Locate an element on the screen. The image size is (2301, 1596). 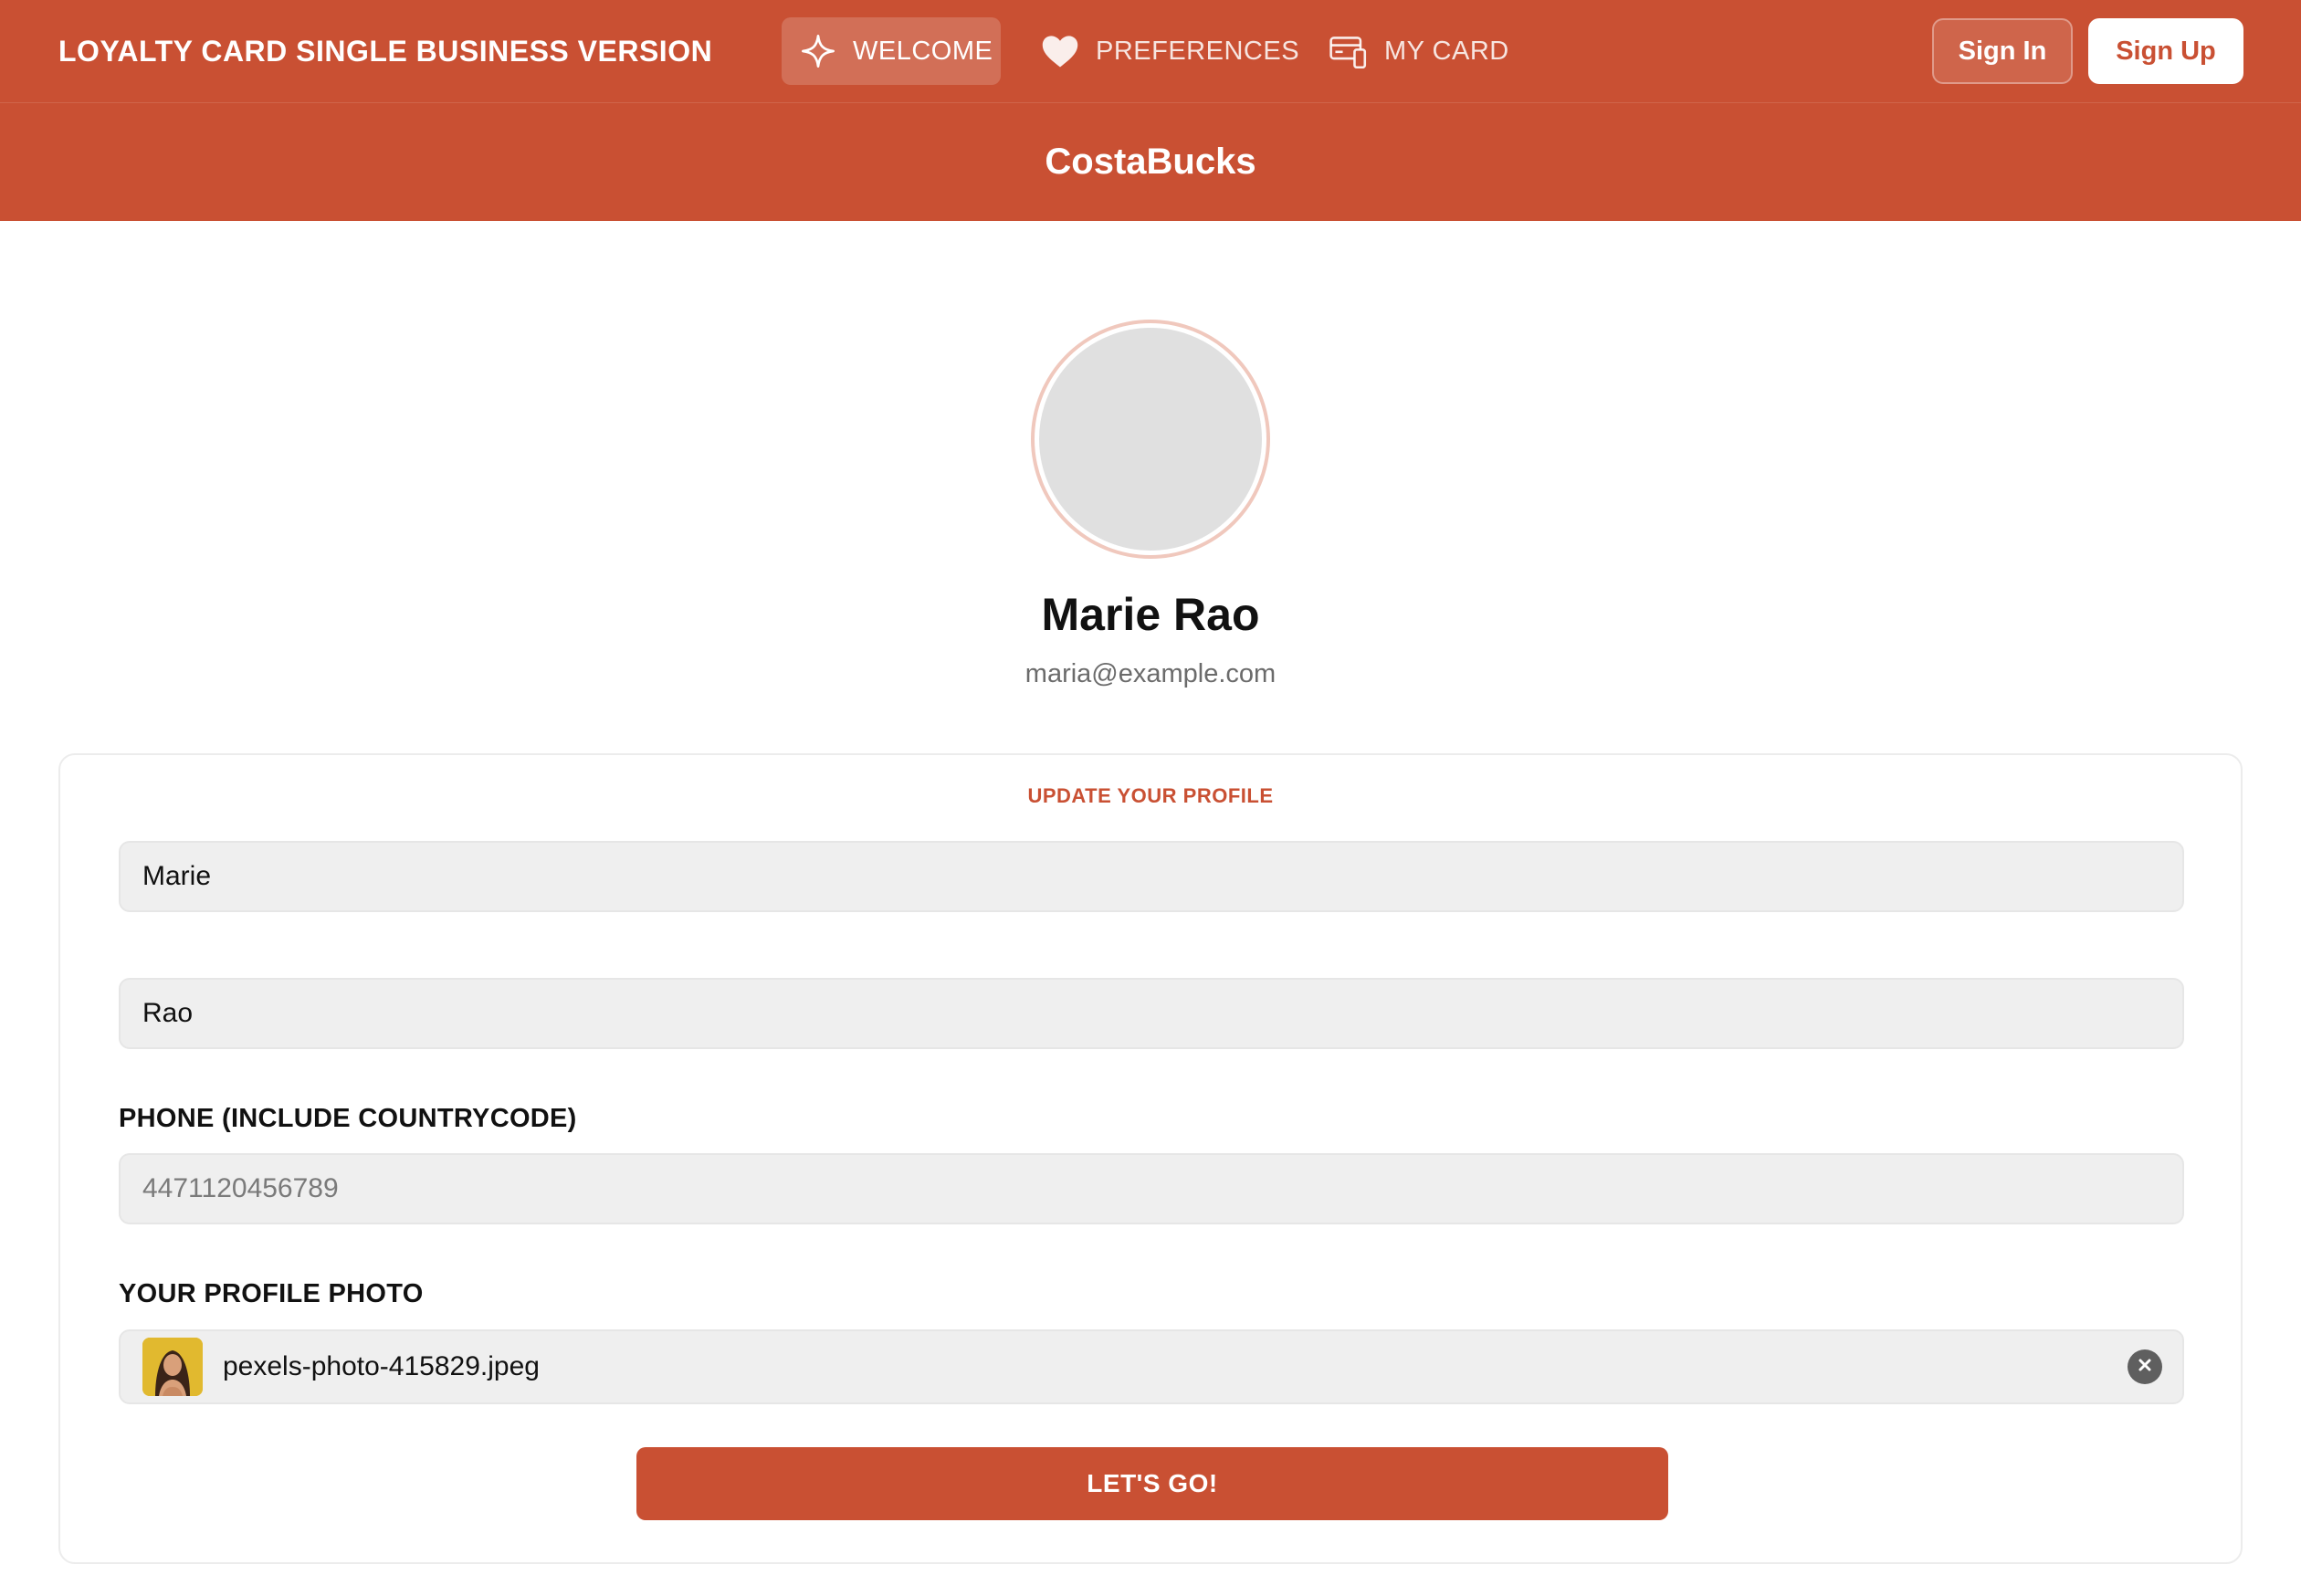
nav-item-label: MY CARD is located at coordinates (1446, 51).